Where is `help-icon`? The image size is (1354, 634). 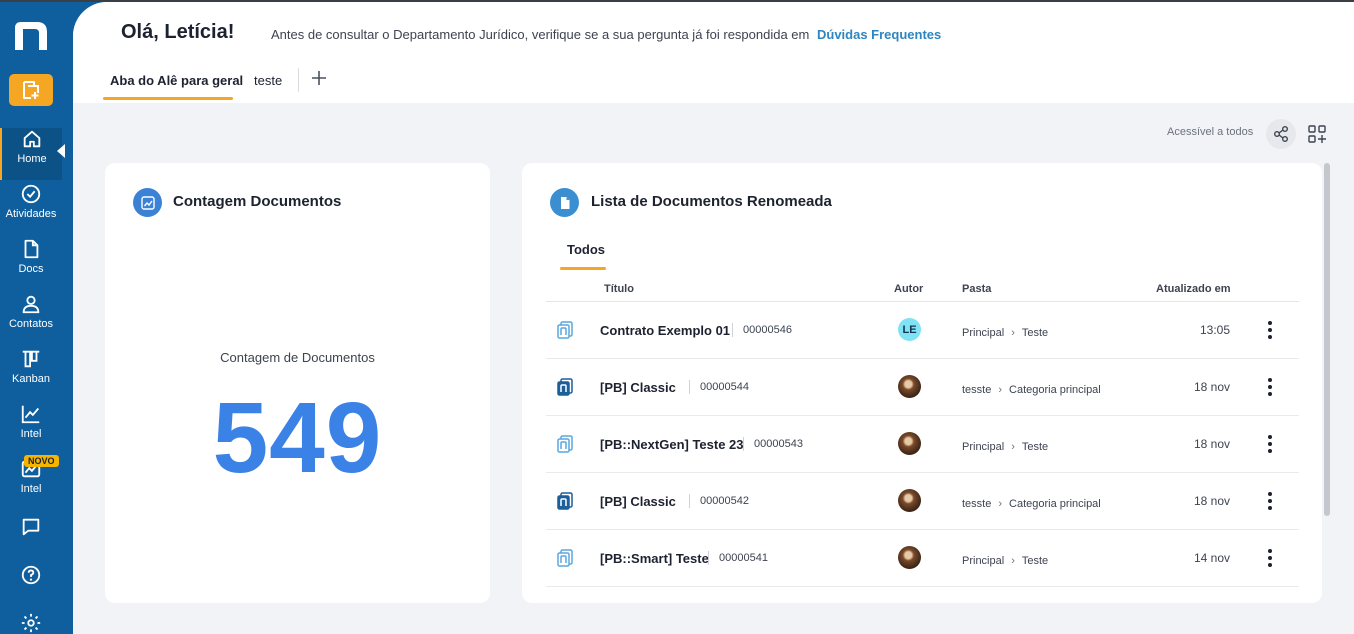
help-icon is located at coordinates (31, 575).